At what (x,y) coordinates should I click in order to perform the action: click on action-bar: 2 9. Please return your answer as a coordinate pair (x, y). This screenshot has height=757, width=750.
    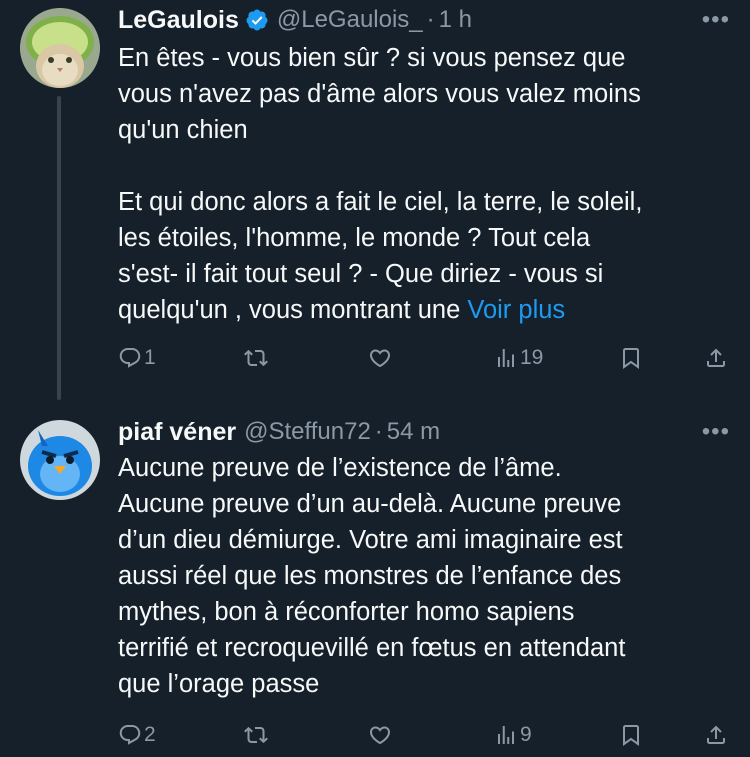
    Looking at the image, I should click on (375, 735).